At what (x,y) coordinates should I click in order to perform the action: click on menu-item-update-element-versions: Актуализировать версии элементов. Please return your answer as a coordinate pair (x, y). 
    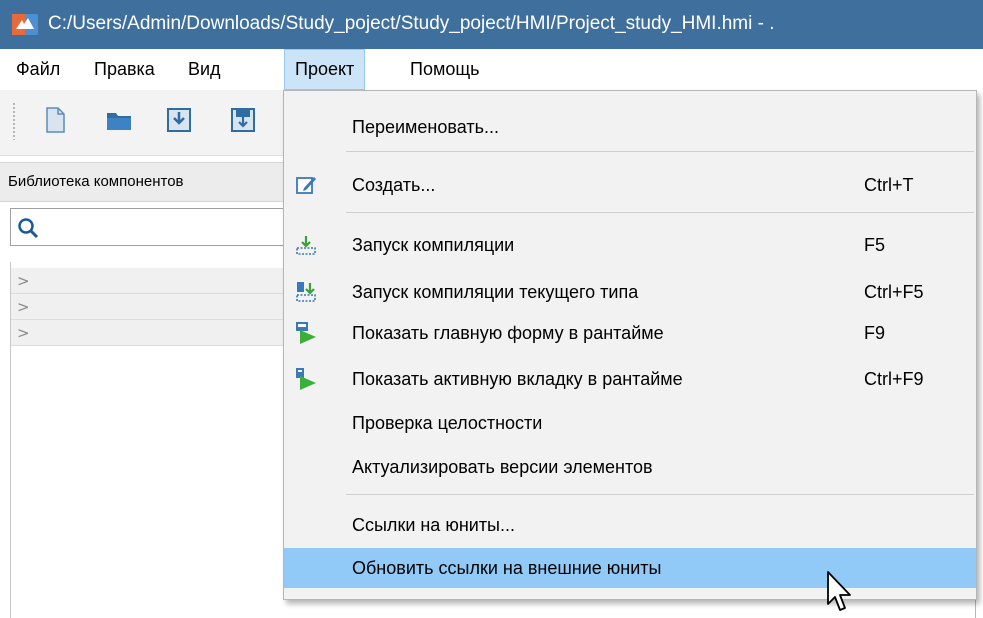
    Looking at the image, I should click on (630, 467).